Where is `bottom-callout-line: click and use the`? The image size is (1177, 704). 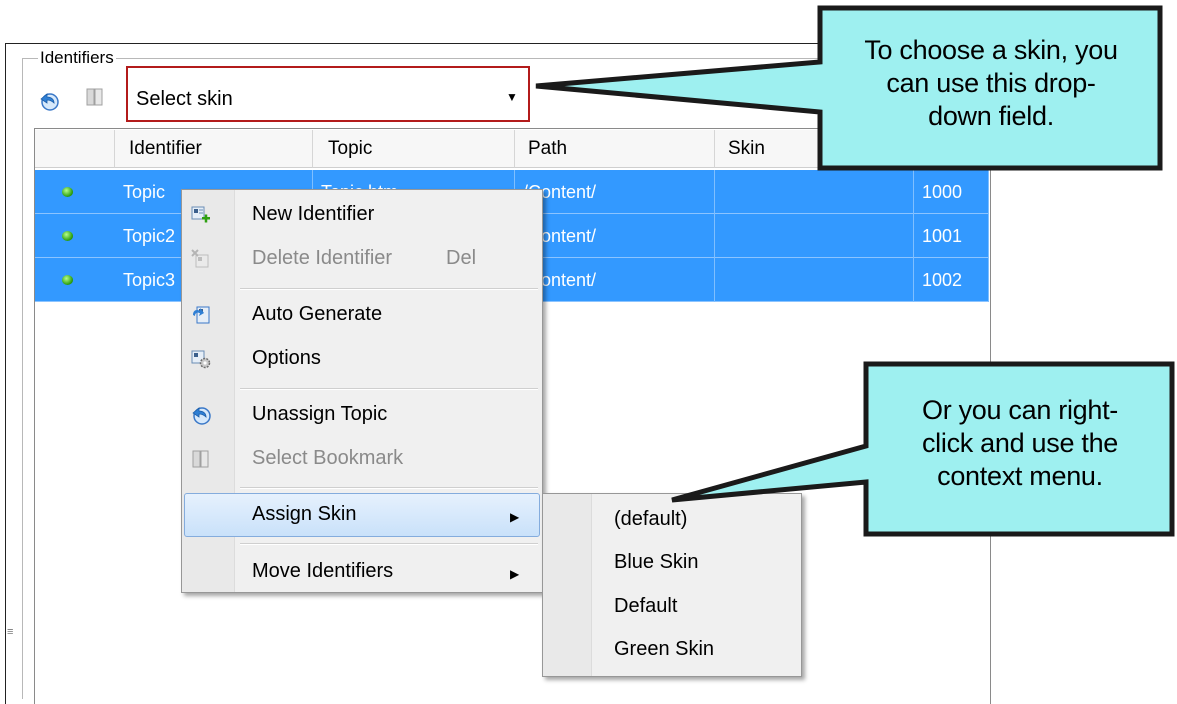 bottom-callout-line: click and use the is located at coordinates (1020, 443).